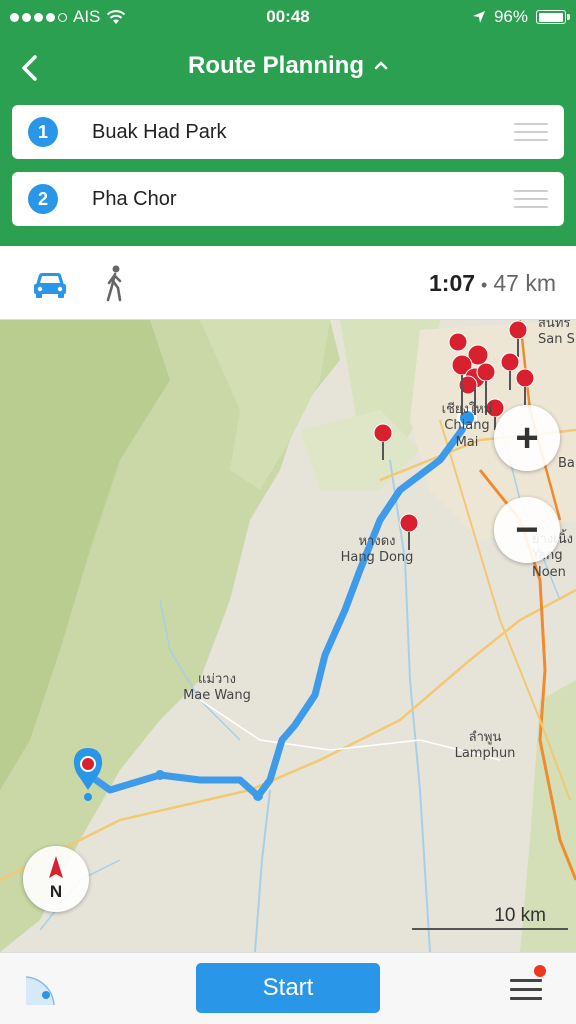  I want to click on stop-number-badge: 1, so click(43, 132).